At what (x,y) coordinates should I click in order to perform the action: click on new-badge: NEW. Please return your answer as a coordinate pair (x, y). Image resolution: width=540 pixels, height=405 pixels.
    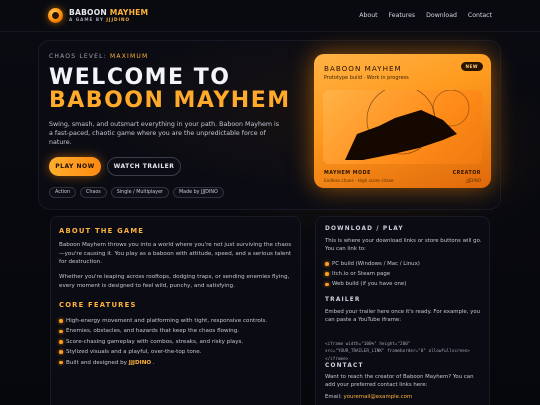
    Looking at the image, I should click on (471, 66).